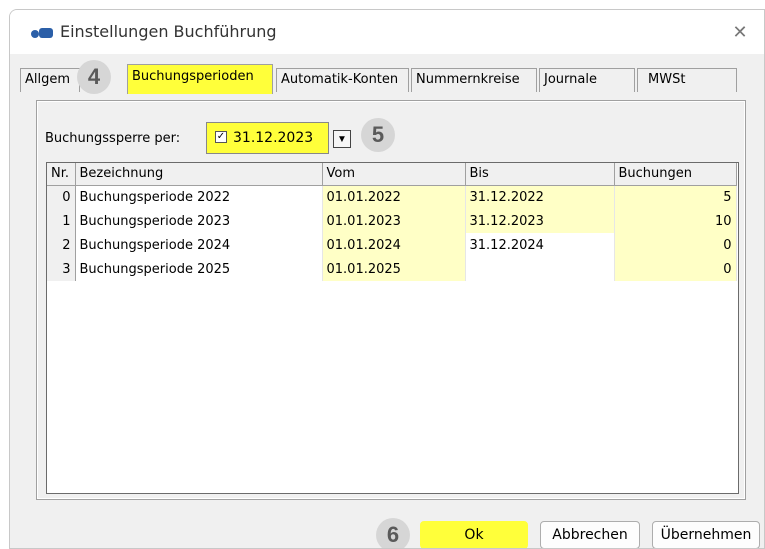 The image size is (765, 549). I want to click on table-header-row: Nr. Bezeichnung Vom Bis Buchungen, so click(392, 174).